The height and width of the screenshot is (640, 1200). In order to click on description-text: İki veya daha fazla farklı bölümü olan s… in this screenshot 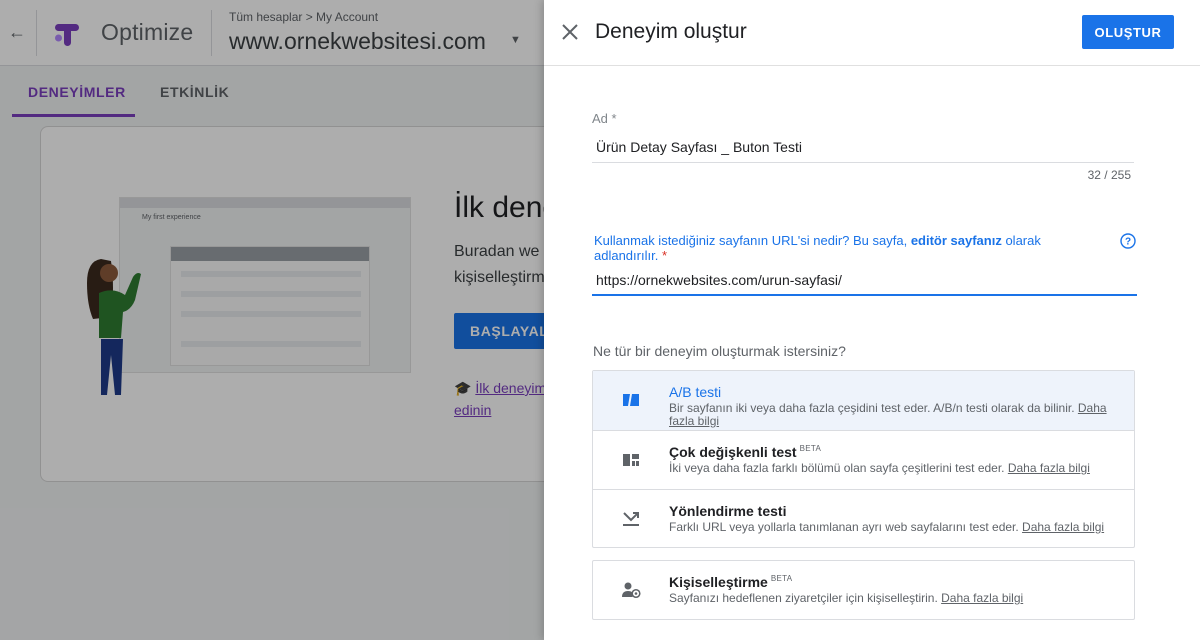, I will do `click(838, 468)`.